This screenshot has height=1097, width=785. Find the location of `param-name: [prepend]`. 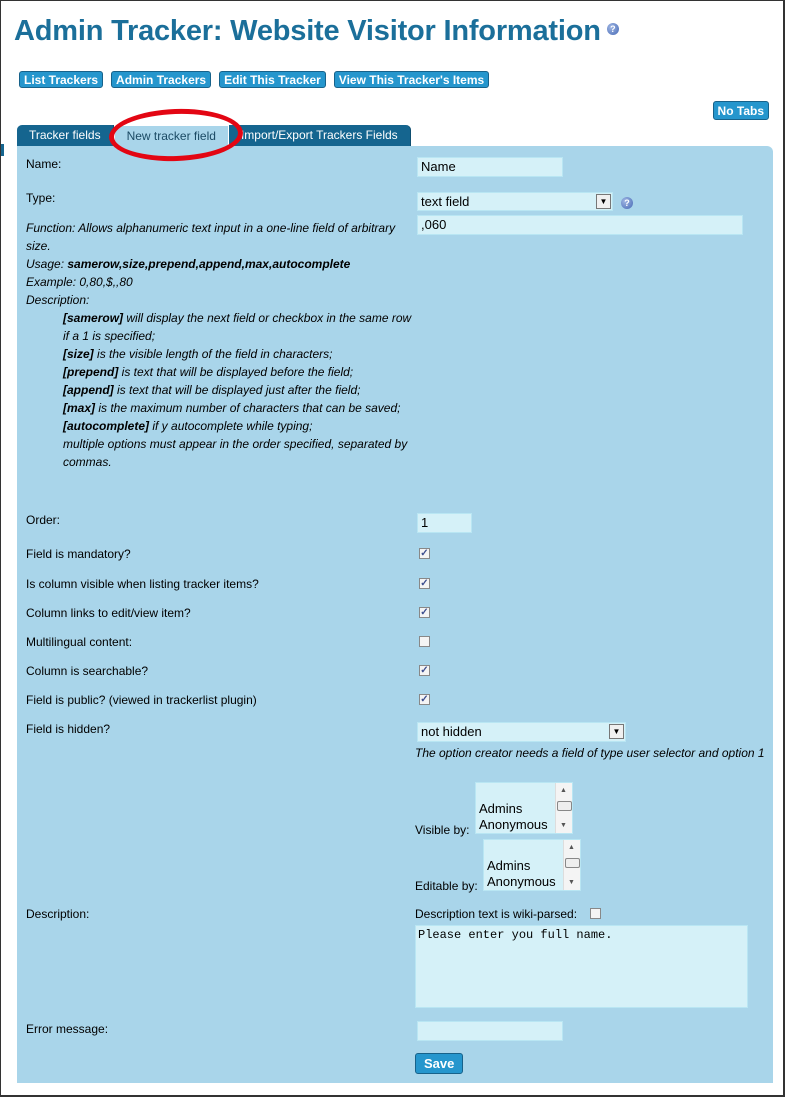

param-name: [prepend] is located at coordinates (91, 372).